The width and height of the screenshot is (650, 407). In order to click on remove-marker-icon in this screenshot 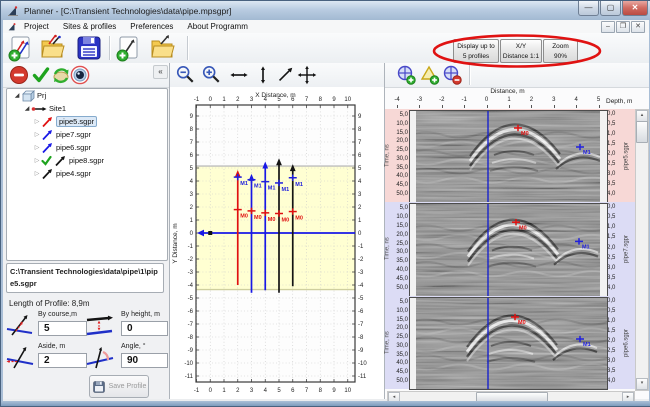, I will do `click(452, 75)`.